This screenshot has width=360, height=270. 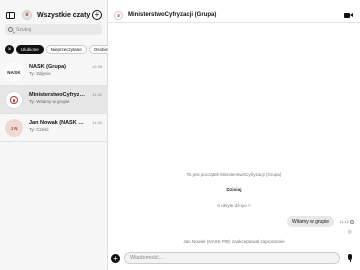 I want to click on emblem-icon: ♛, so click(x=14, y=100).